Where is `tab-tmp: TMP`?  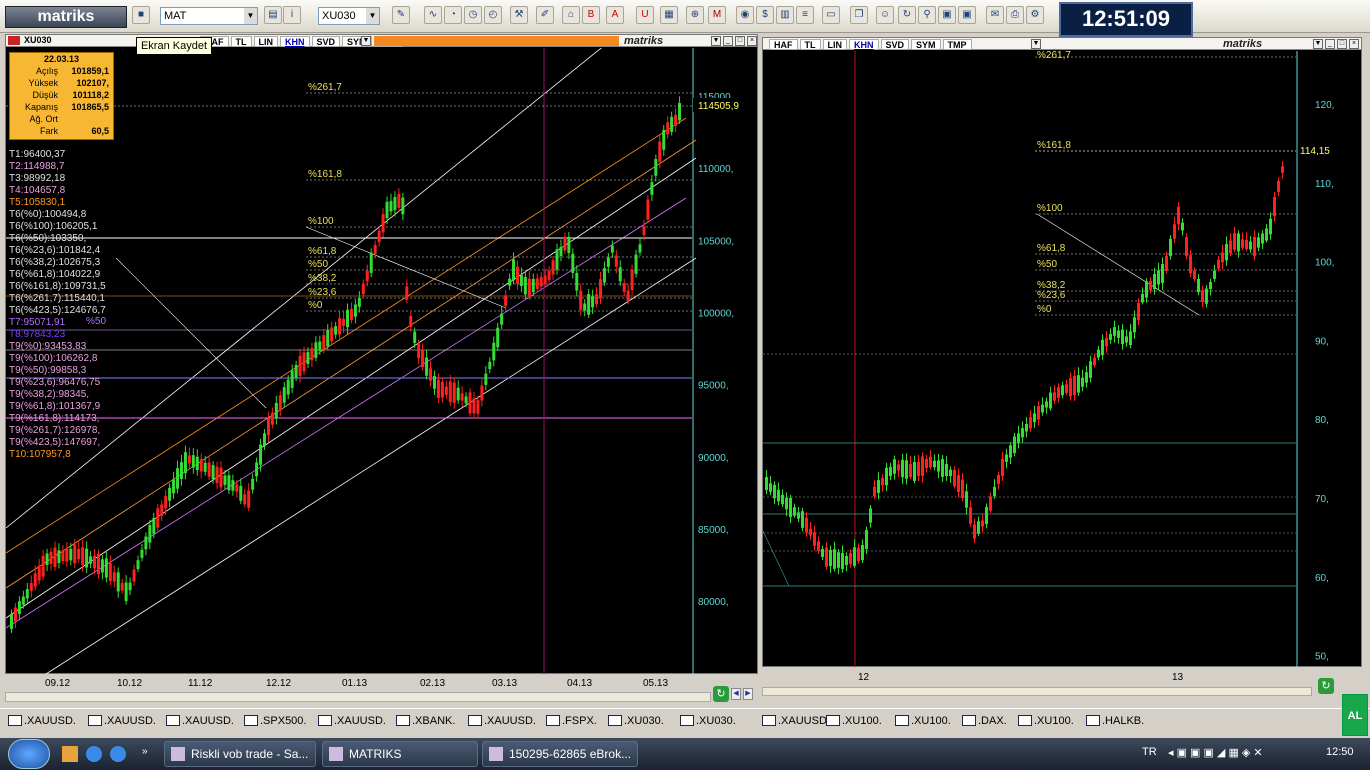 tab-tmp: TMP is located at coordinates (957, 44).